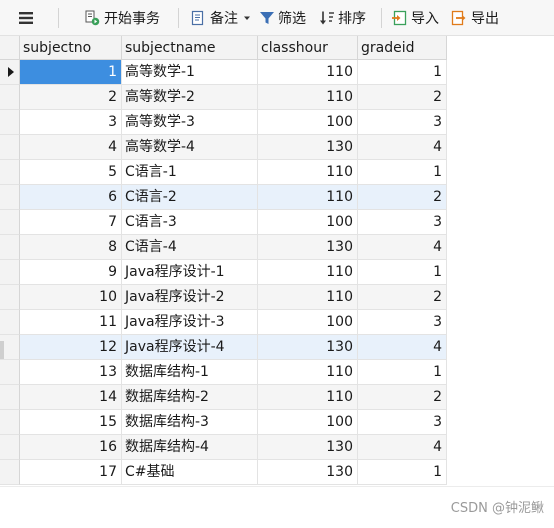 The width and height of the screenshot is (554, 528). Describe the element at coordinates (26, 18) in the screenshot. I see `menu-button` at that location.